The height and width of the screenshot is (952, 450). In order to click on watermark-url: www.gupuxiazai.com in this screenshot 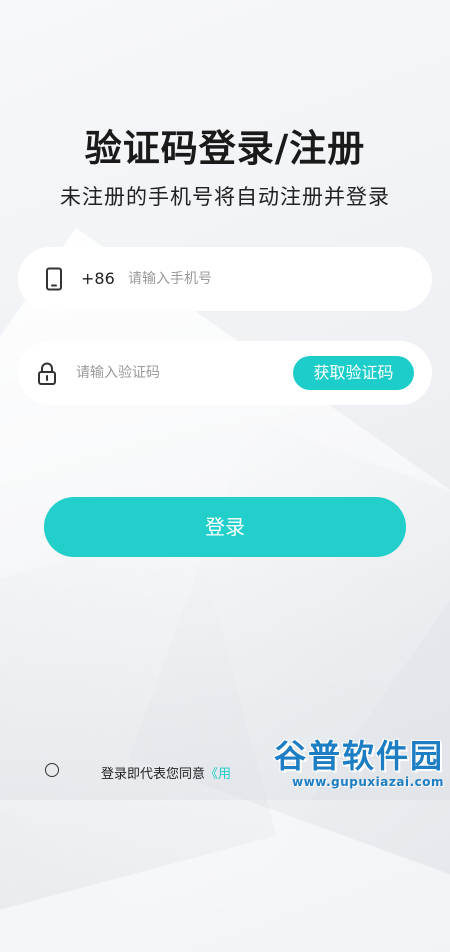, I will do `click(368, 782)`.